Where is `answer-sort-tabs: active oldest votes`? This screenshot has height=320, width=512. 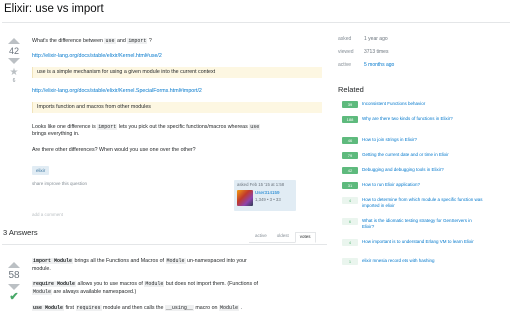
answer-sort-tabs: active oldest votes is located at coordinates (282, 237).